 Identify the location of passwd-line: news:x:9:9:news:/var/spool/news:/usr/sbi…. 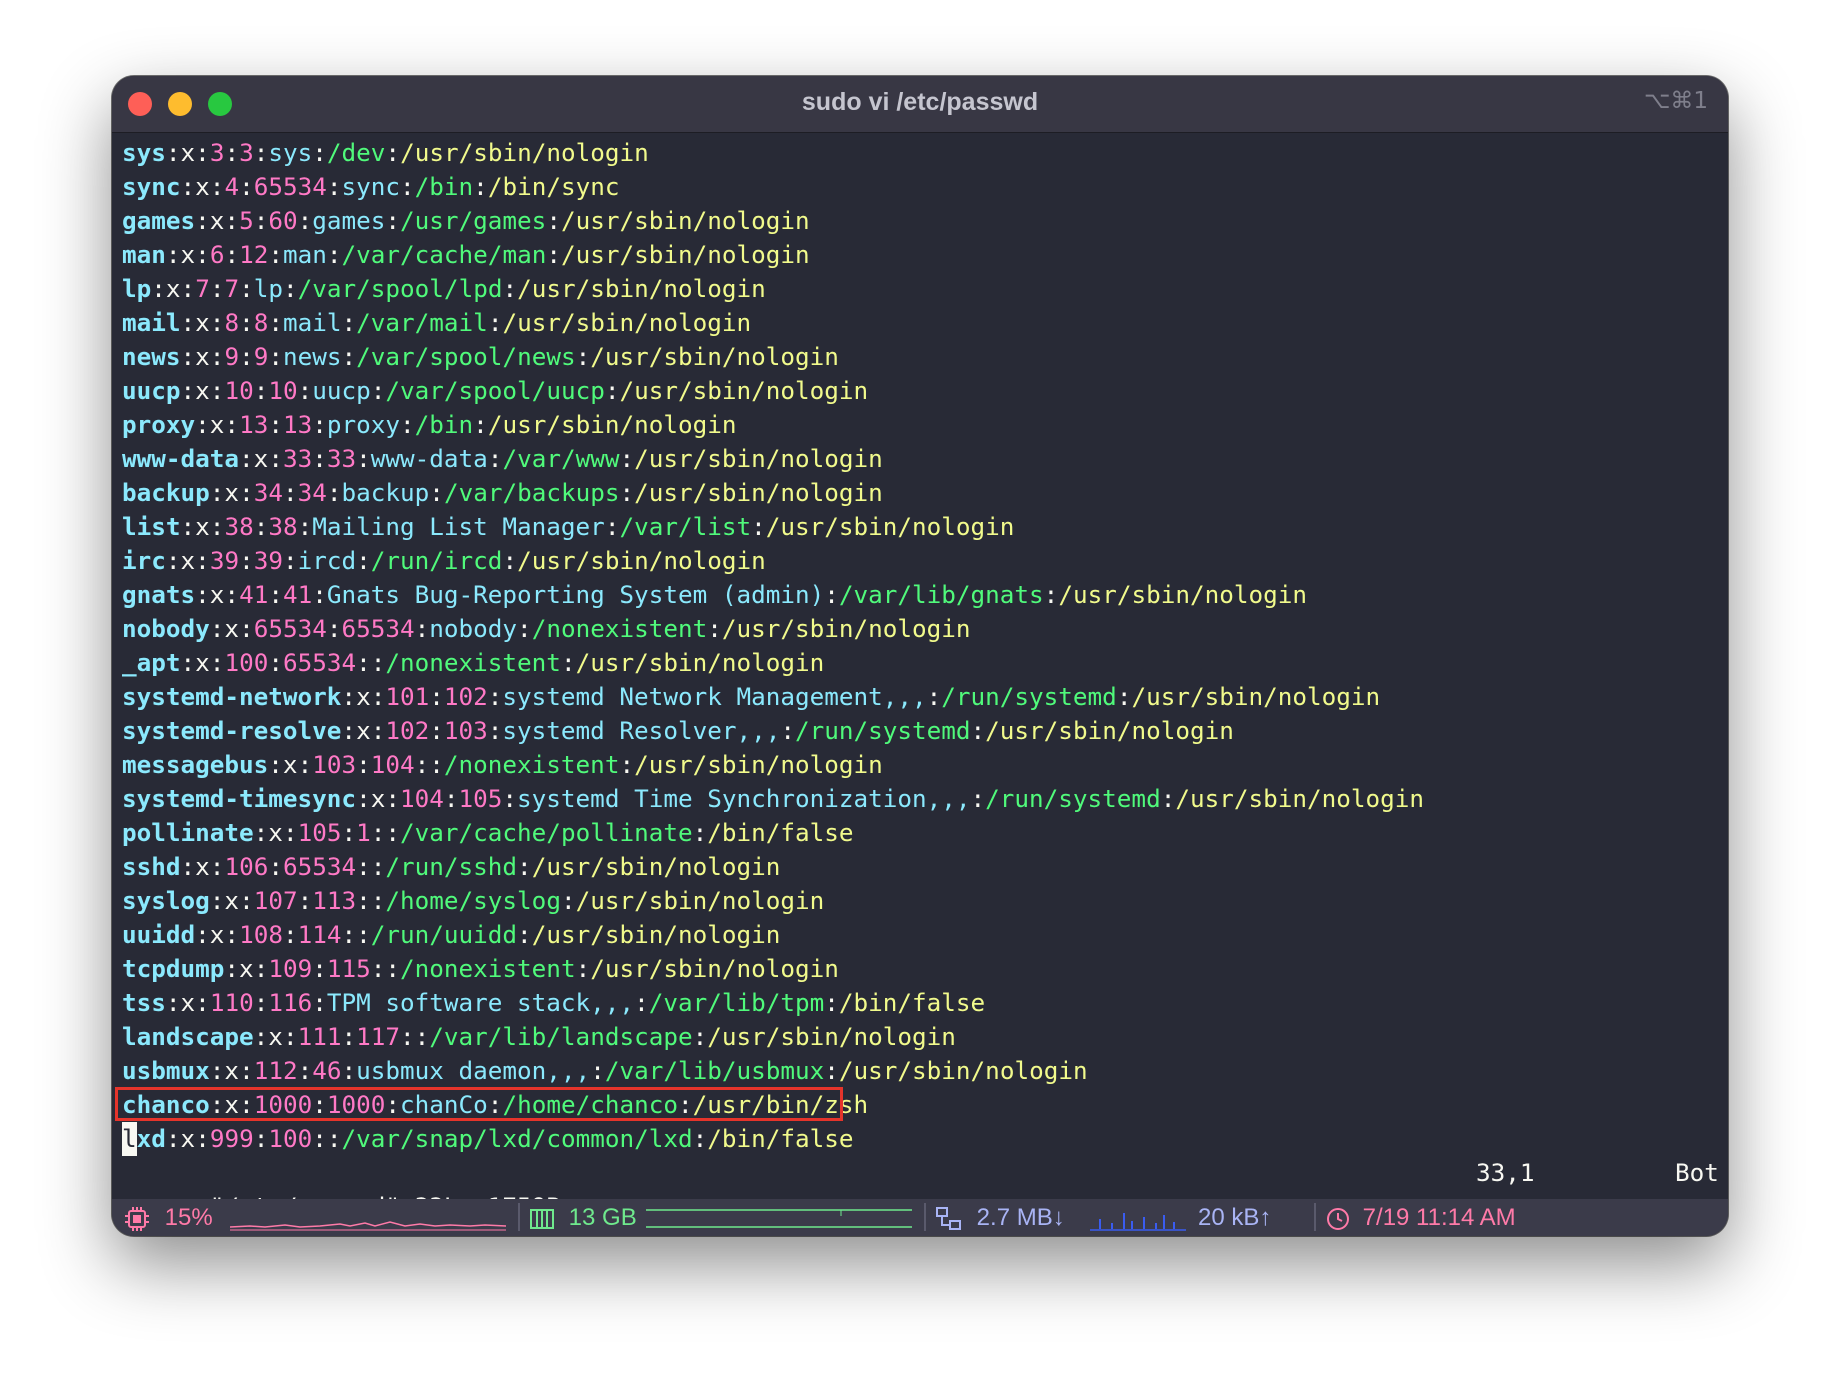
(920, 357).